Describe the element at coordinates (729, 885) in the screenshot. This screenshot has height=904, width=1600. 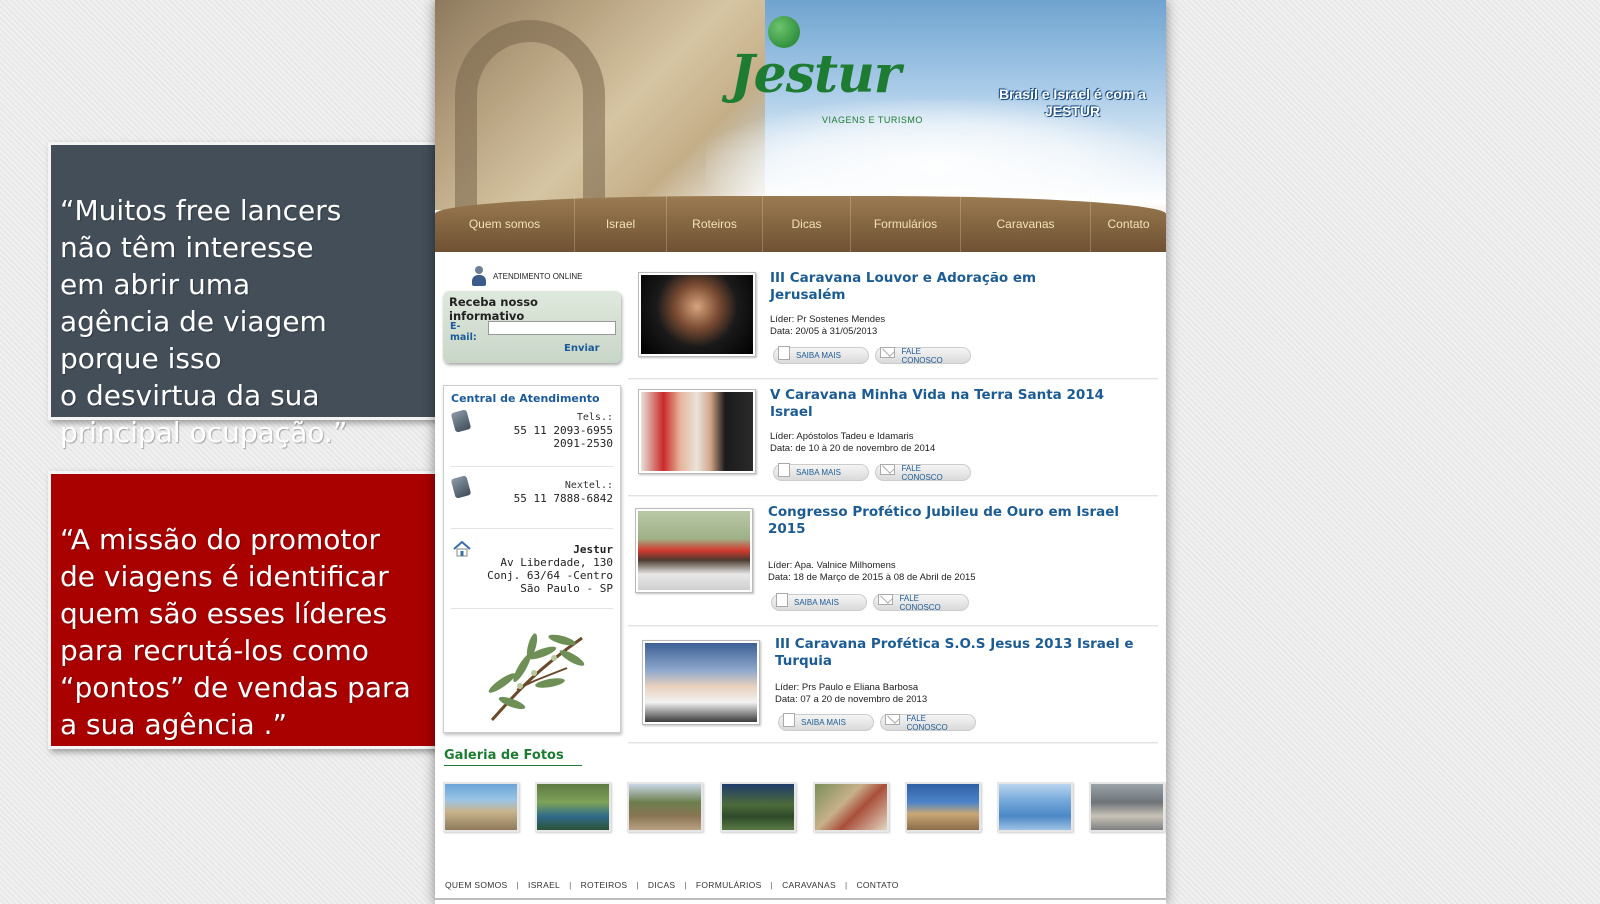
I see `footer-link-formularios: FORMULÁRIOS` at that location.